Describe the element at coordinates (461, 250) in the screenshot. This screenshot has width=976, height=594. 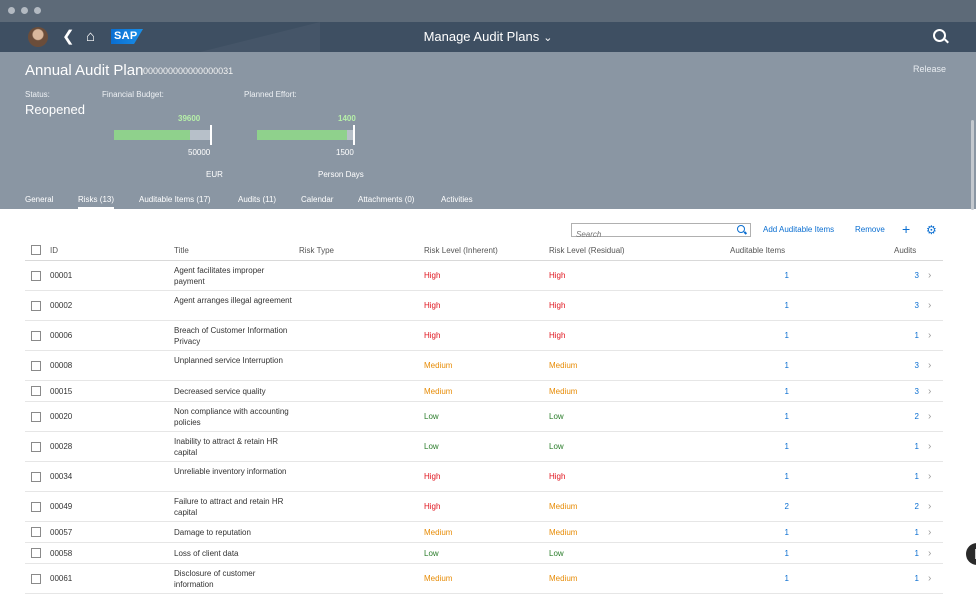
I see `col-risk-level-inherent: Risk Level (Inherent)` at that location.